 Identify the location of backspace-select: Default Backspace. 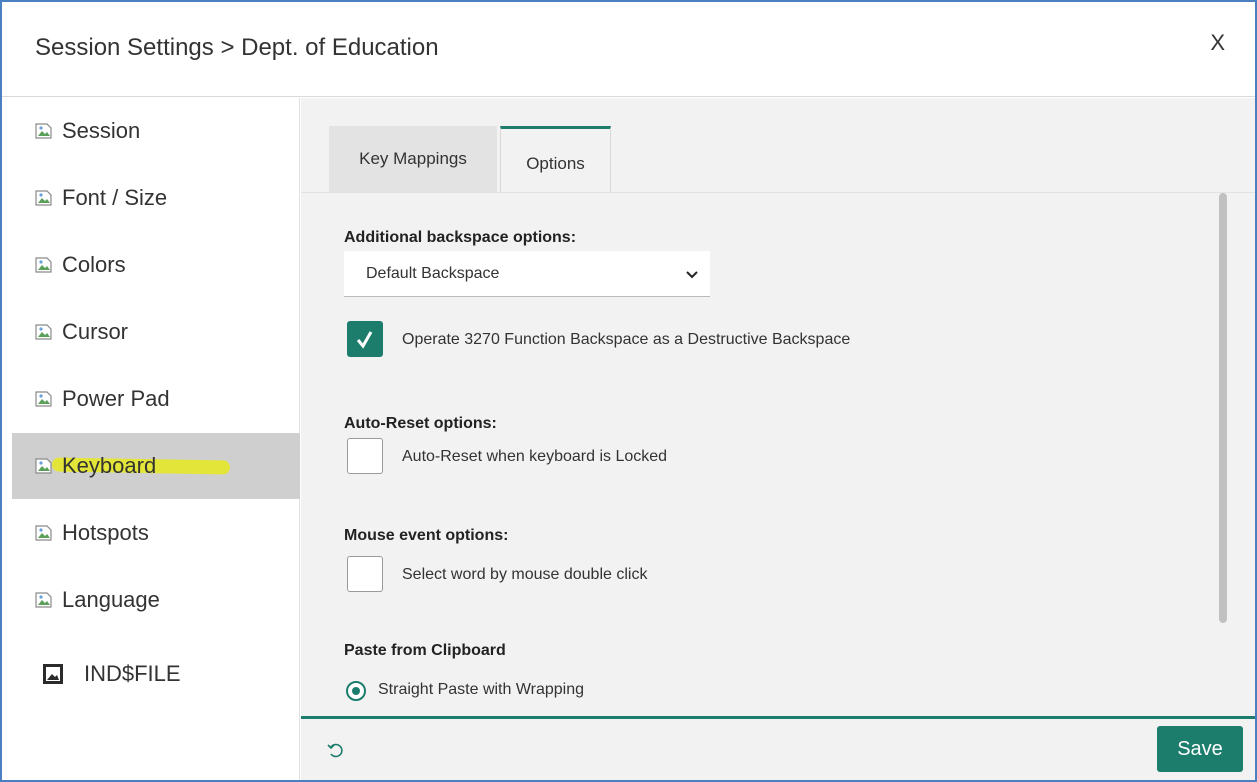
(527, 274).